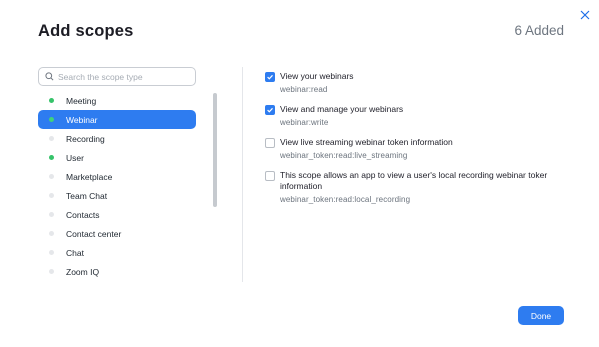  Describe the element at coordinates (539, 30) in the screenshot. I see `added-count: 6 Added` at that location.